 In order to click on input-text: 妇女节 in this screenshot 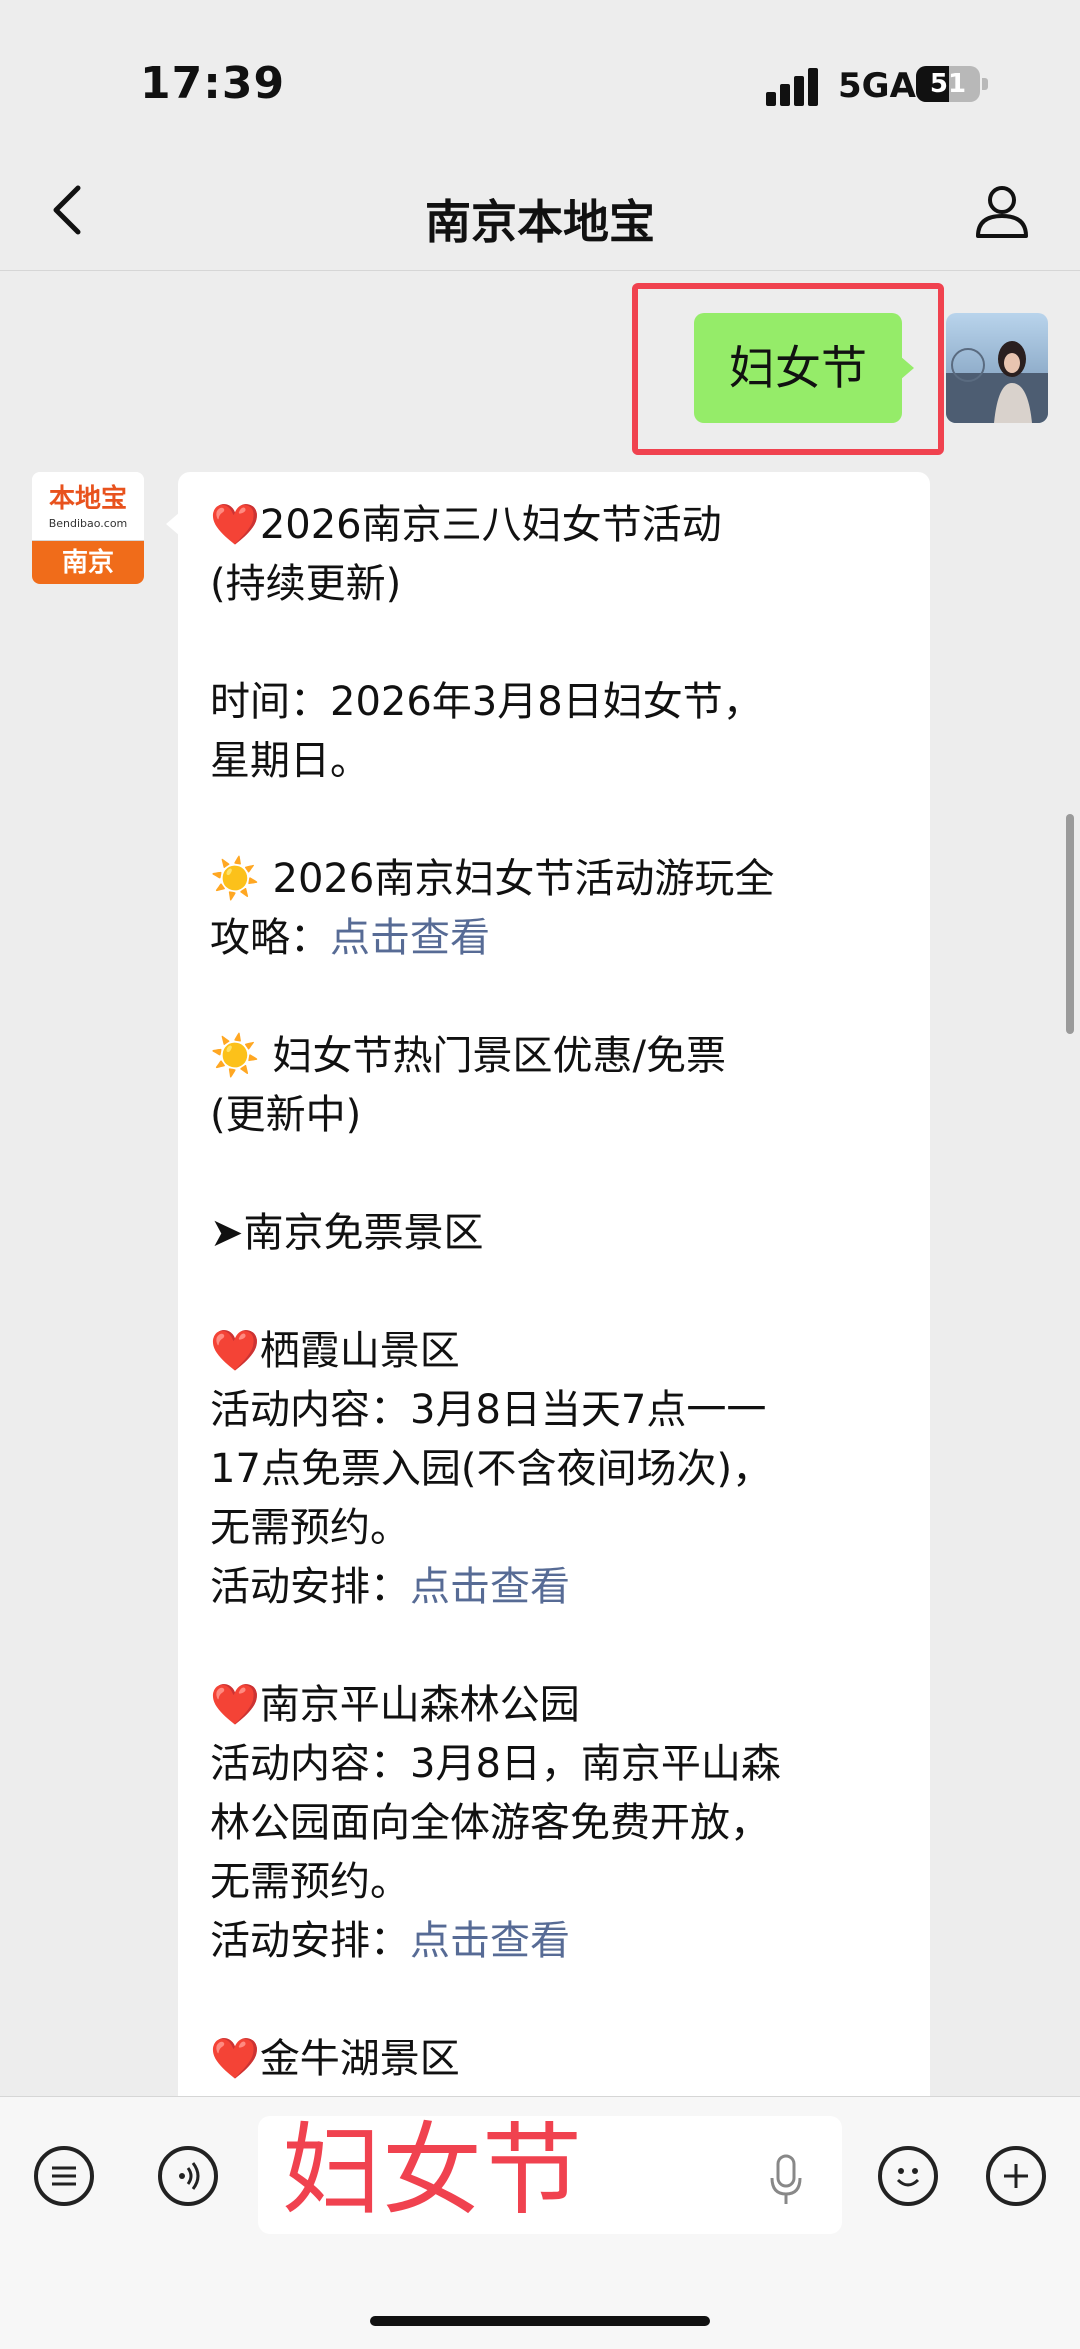, I will do `click(432, 2170)`.